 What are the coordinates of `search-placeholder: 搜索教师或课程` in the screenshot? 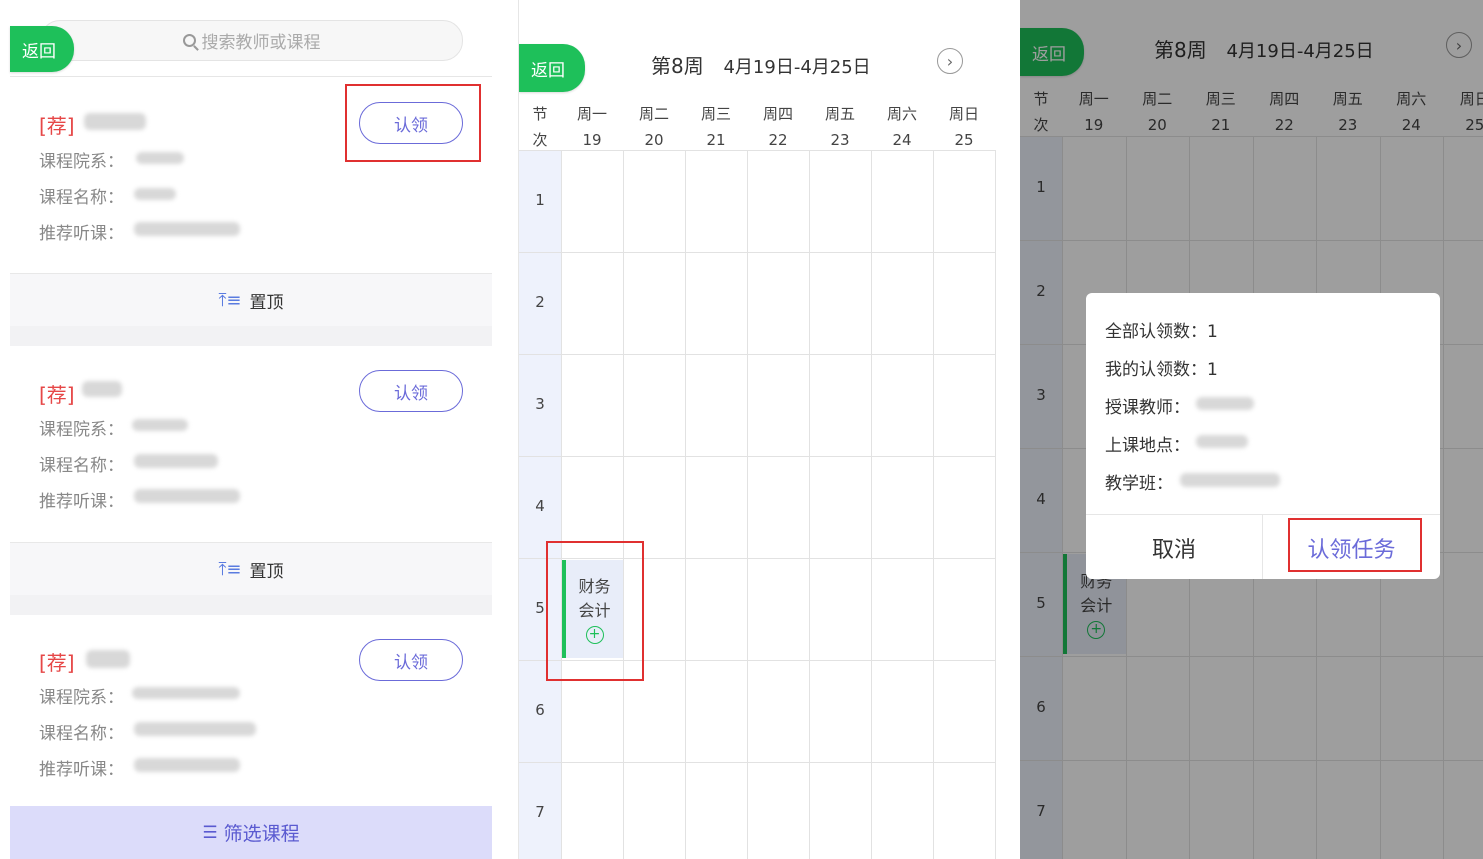 It's located at (261, 43).